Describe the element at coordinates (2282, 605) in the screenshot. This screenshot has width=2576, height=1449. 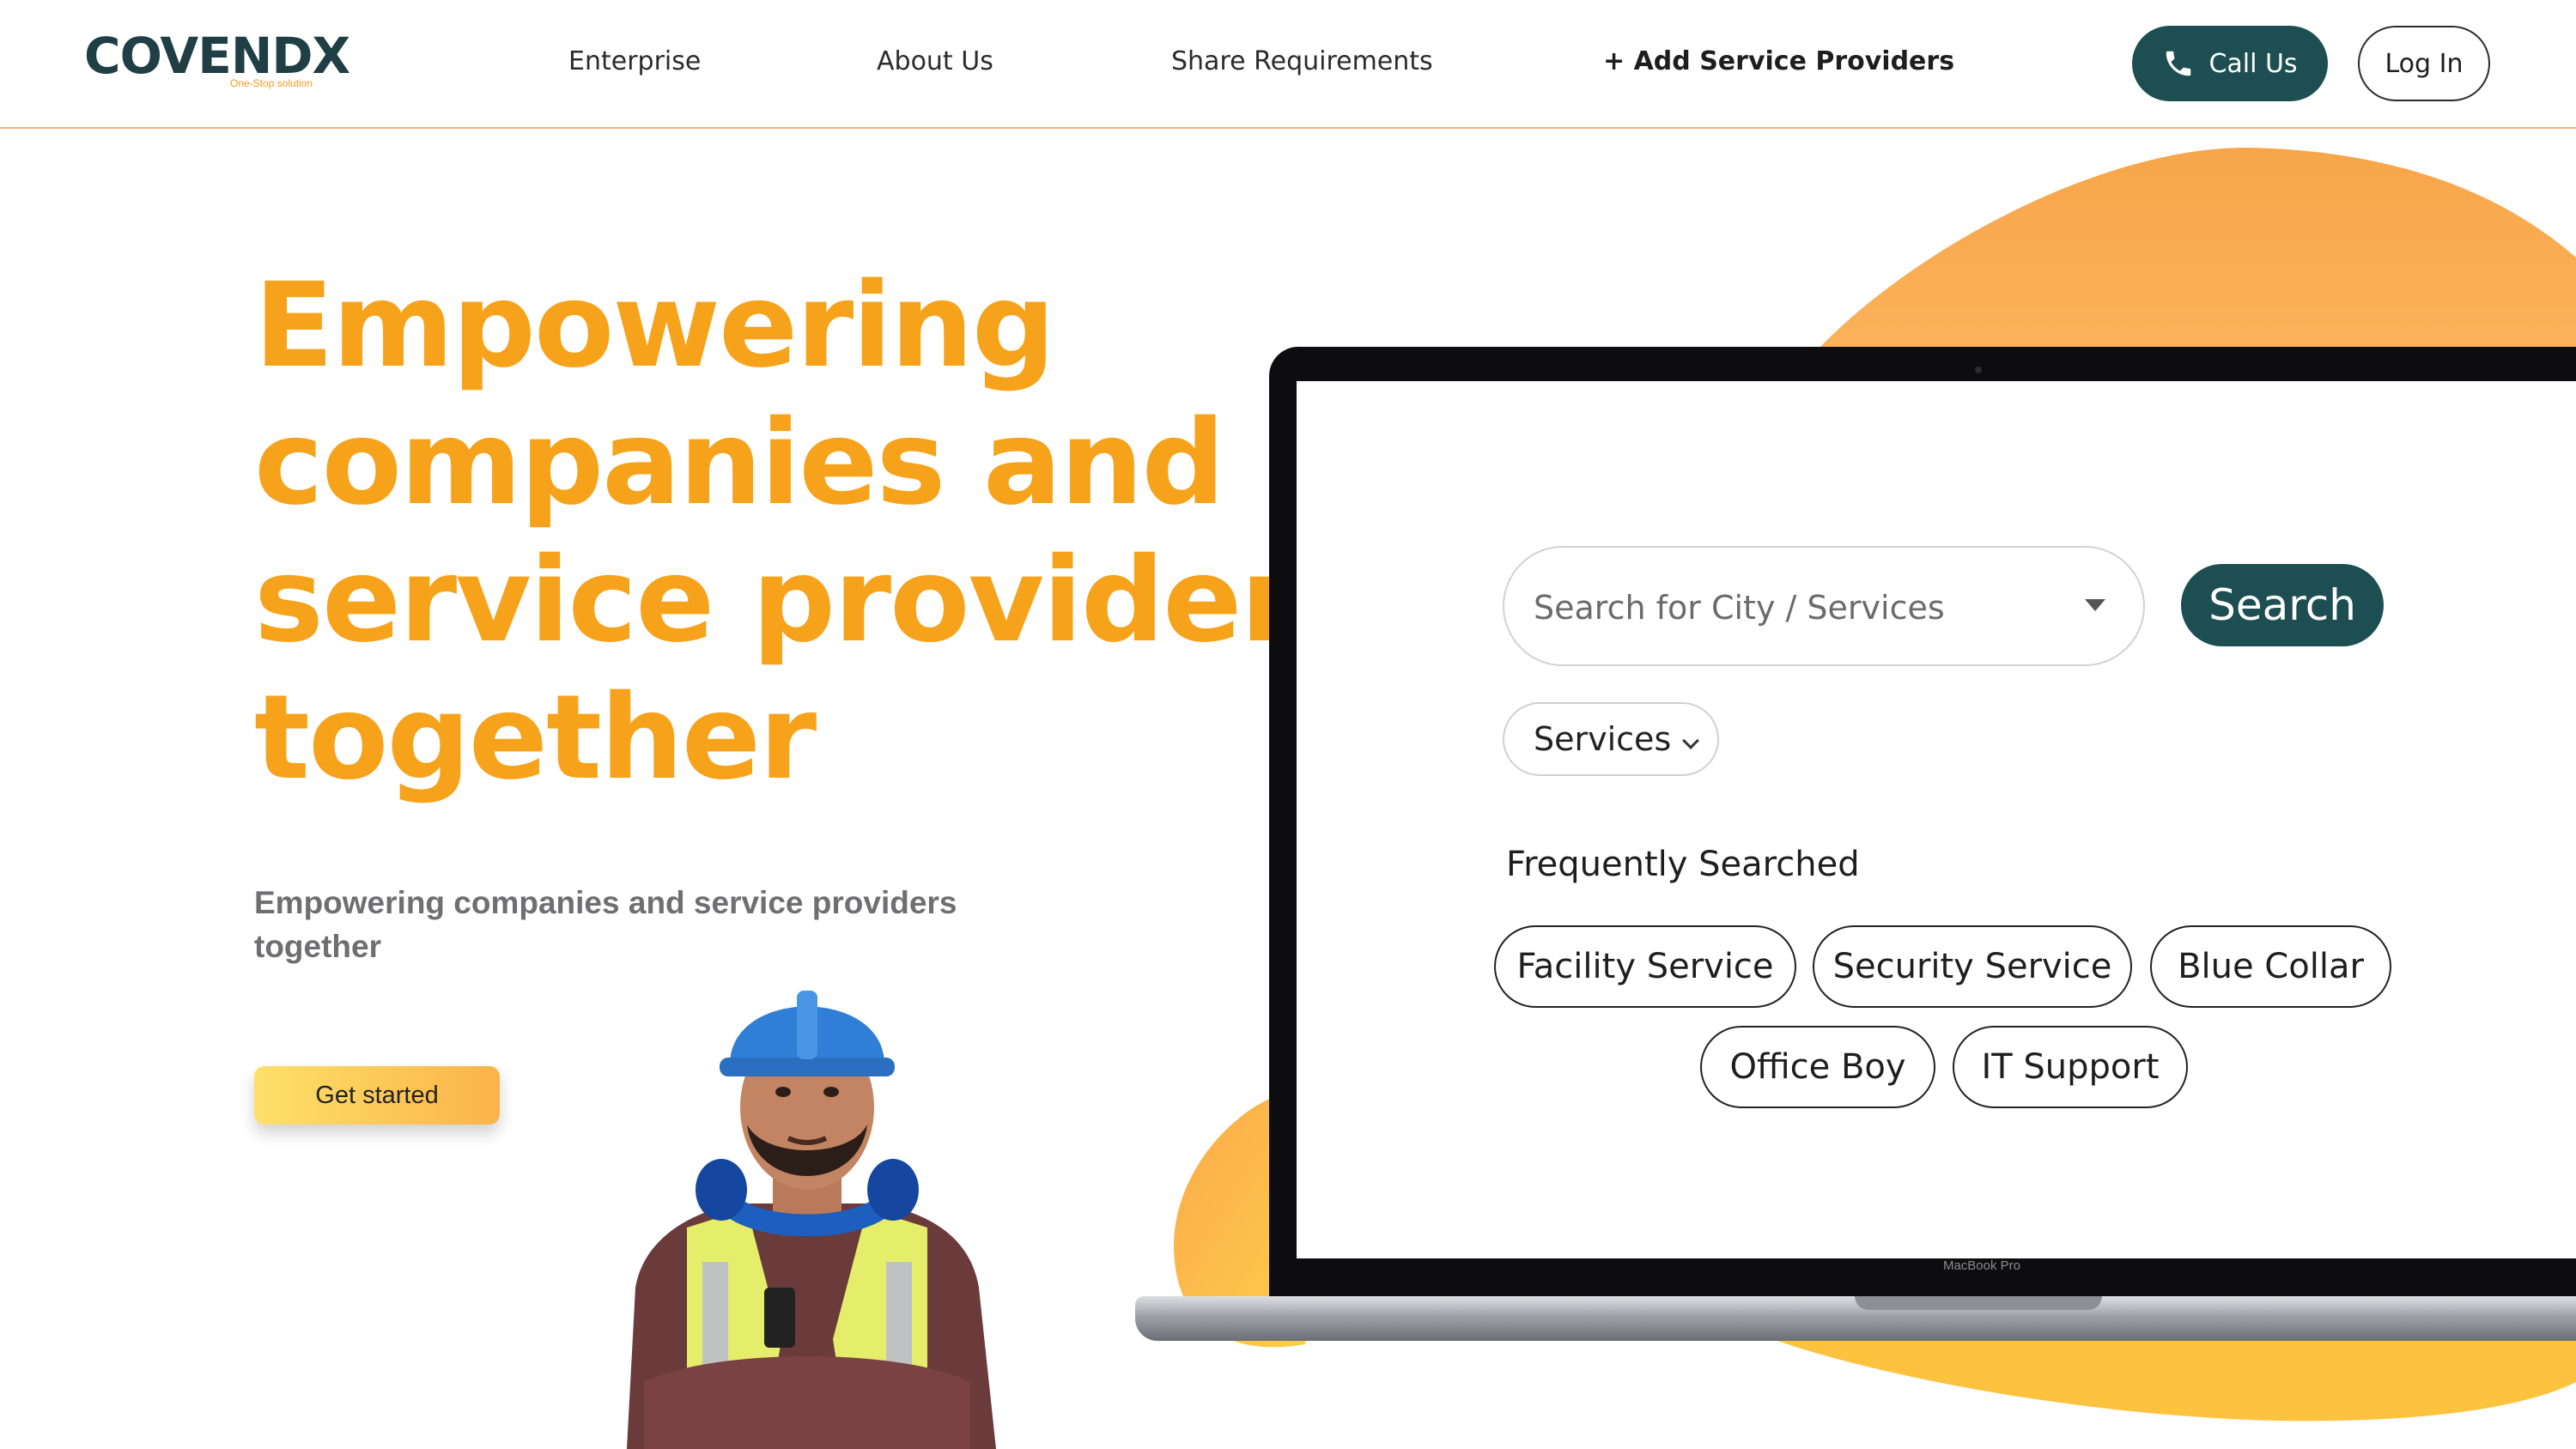
I see `search-button: Search` at that location.